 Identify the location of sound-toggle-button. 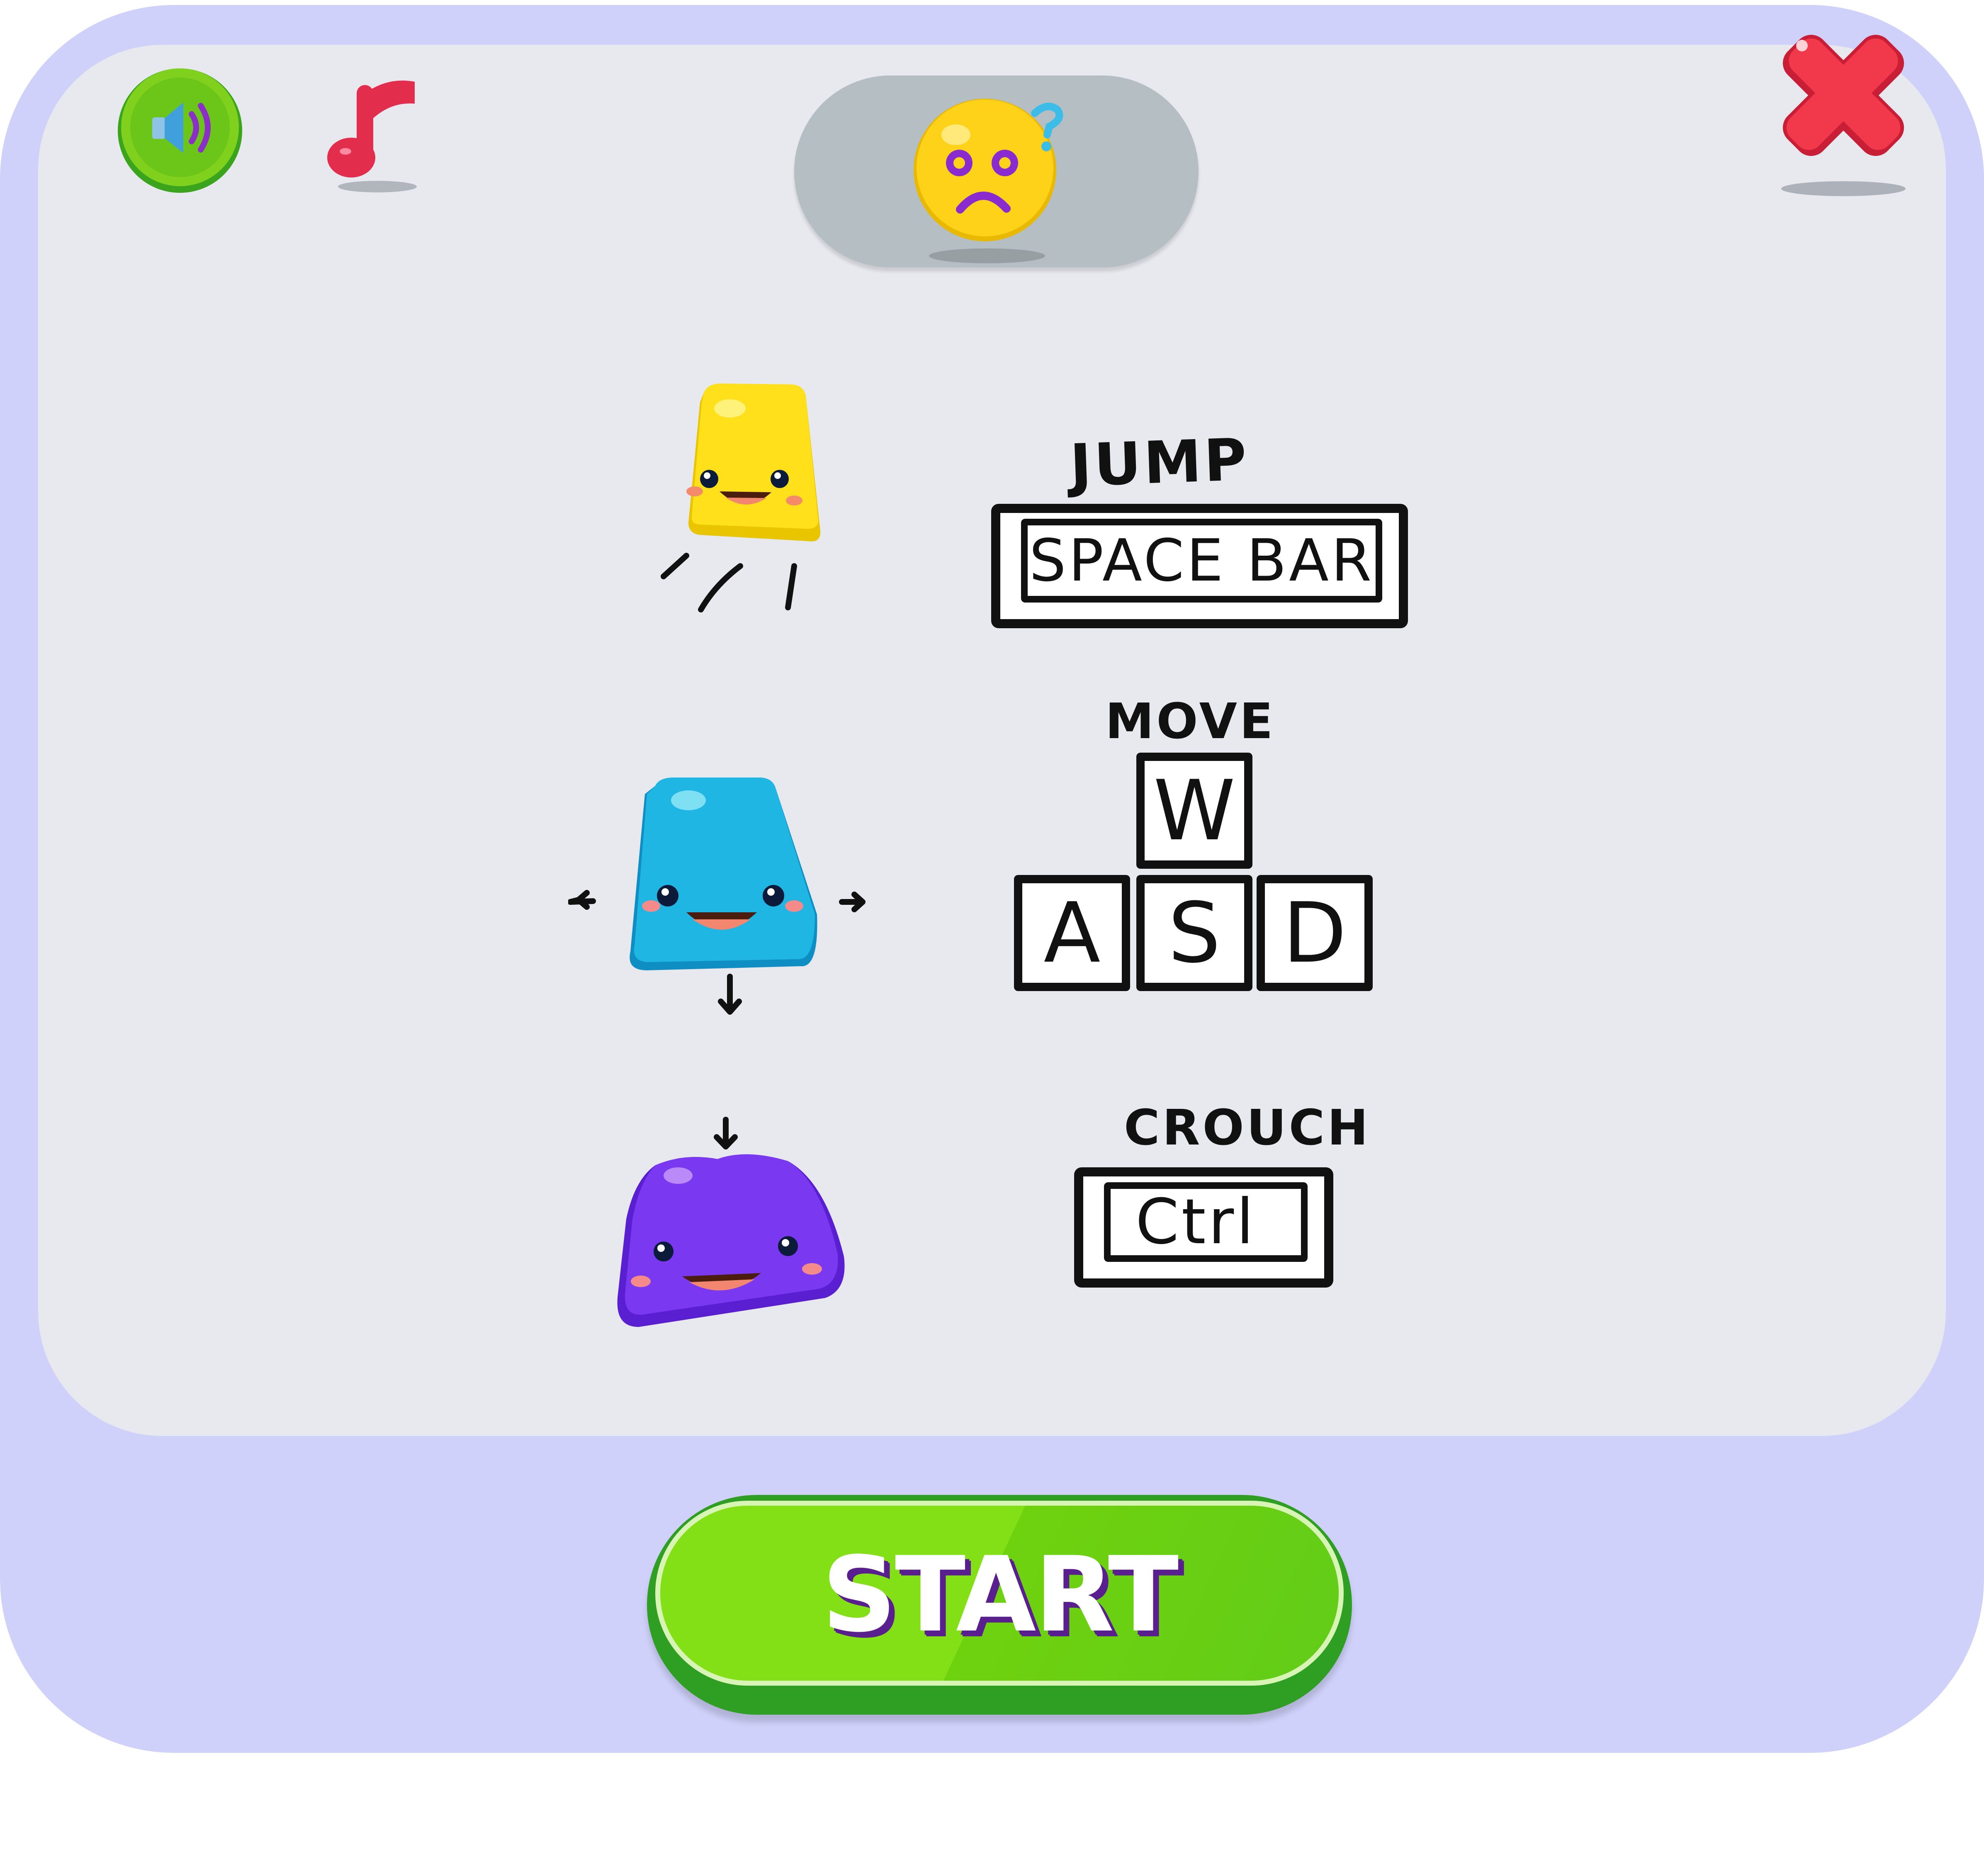
(180, 131).